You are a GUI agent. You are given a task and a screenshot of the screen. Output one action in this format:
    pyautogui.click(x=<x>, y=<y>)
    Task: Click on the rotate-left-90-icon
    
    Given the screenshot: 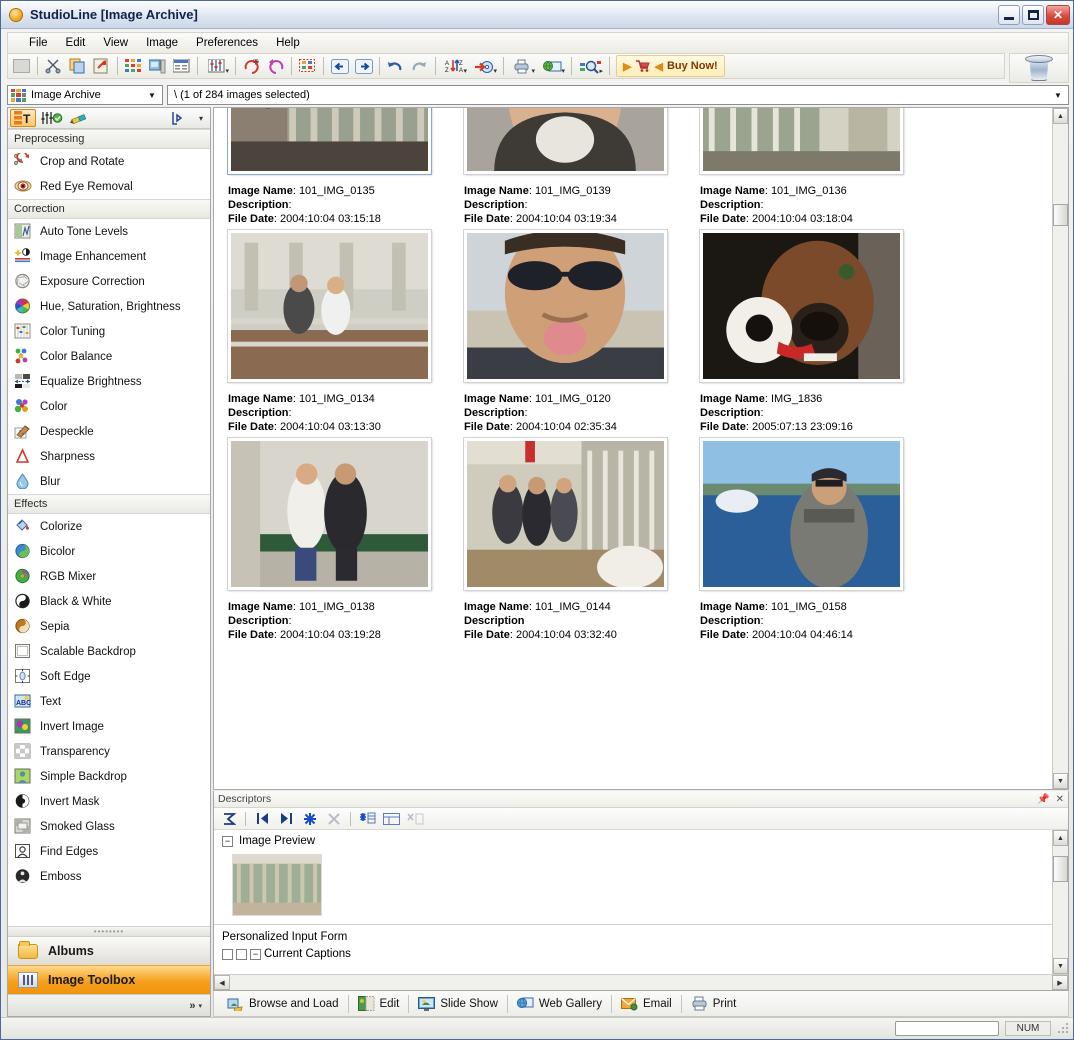 What is the action you would take?
    pyautogui.click(x=275, y=66)
    